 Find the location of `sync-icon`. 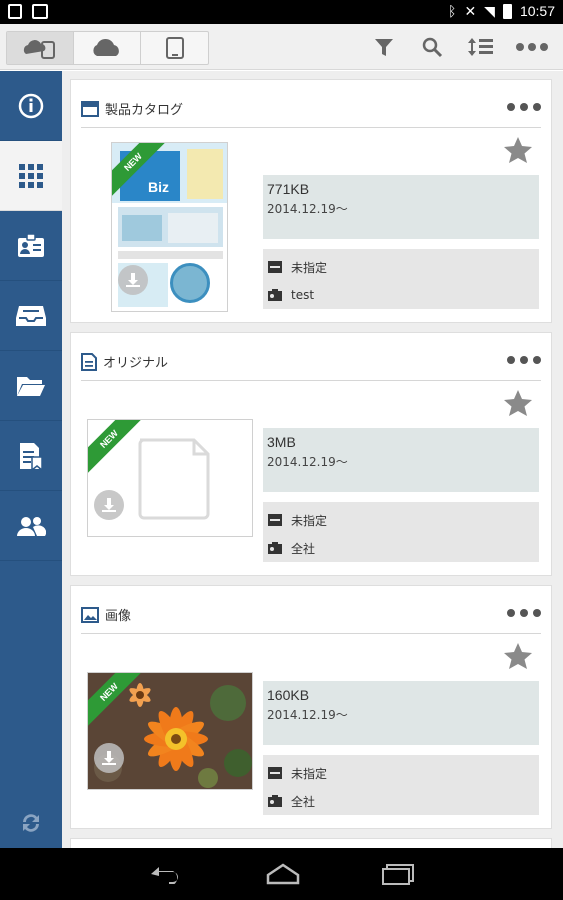

sync-icon is located at coordinates (31, 823).